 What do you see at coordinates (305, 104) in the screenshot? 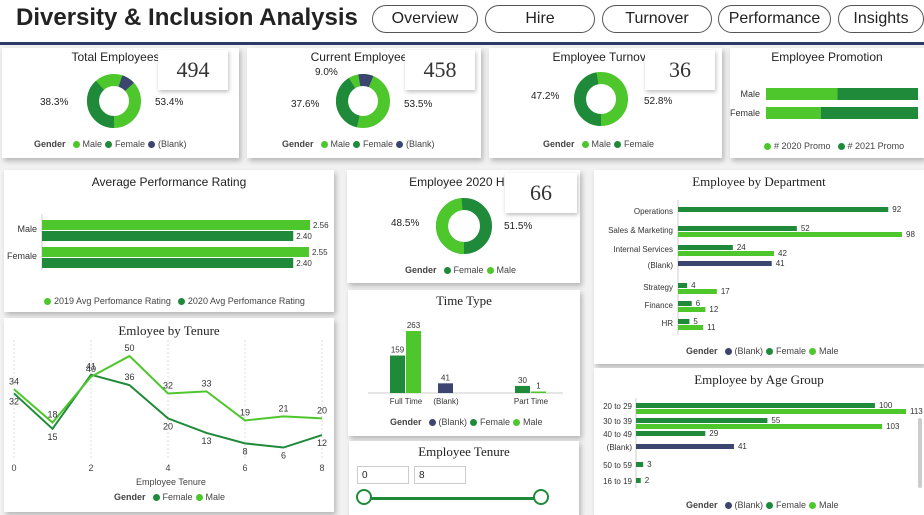
I see `donut-left-pct: 37.6%` at bounding box center [305, 104].